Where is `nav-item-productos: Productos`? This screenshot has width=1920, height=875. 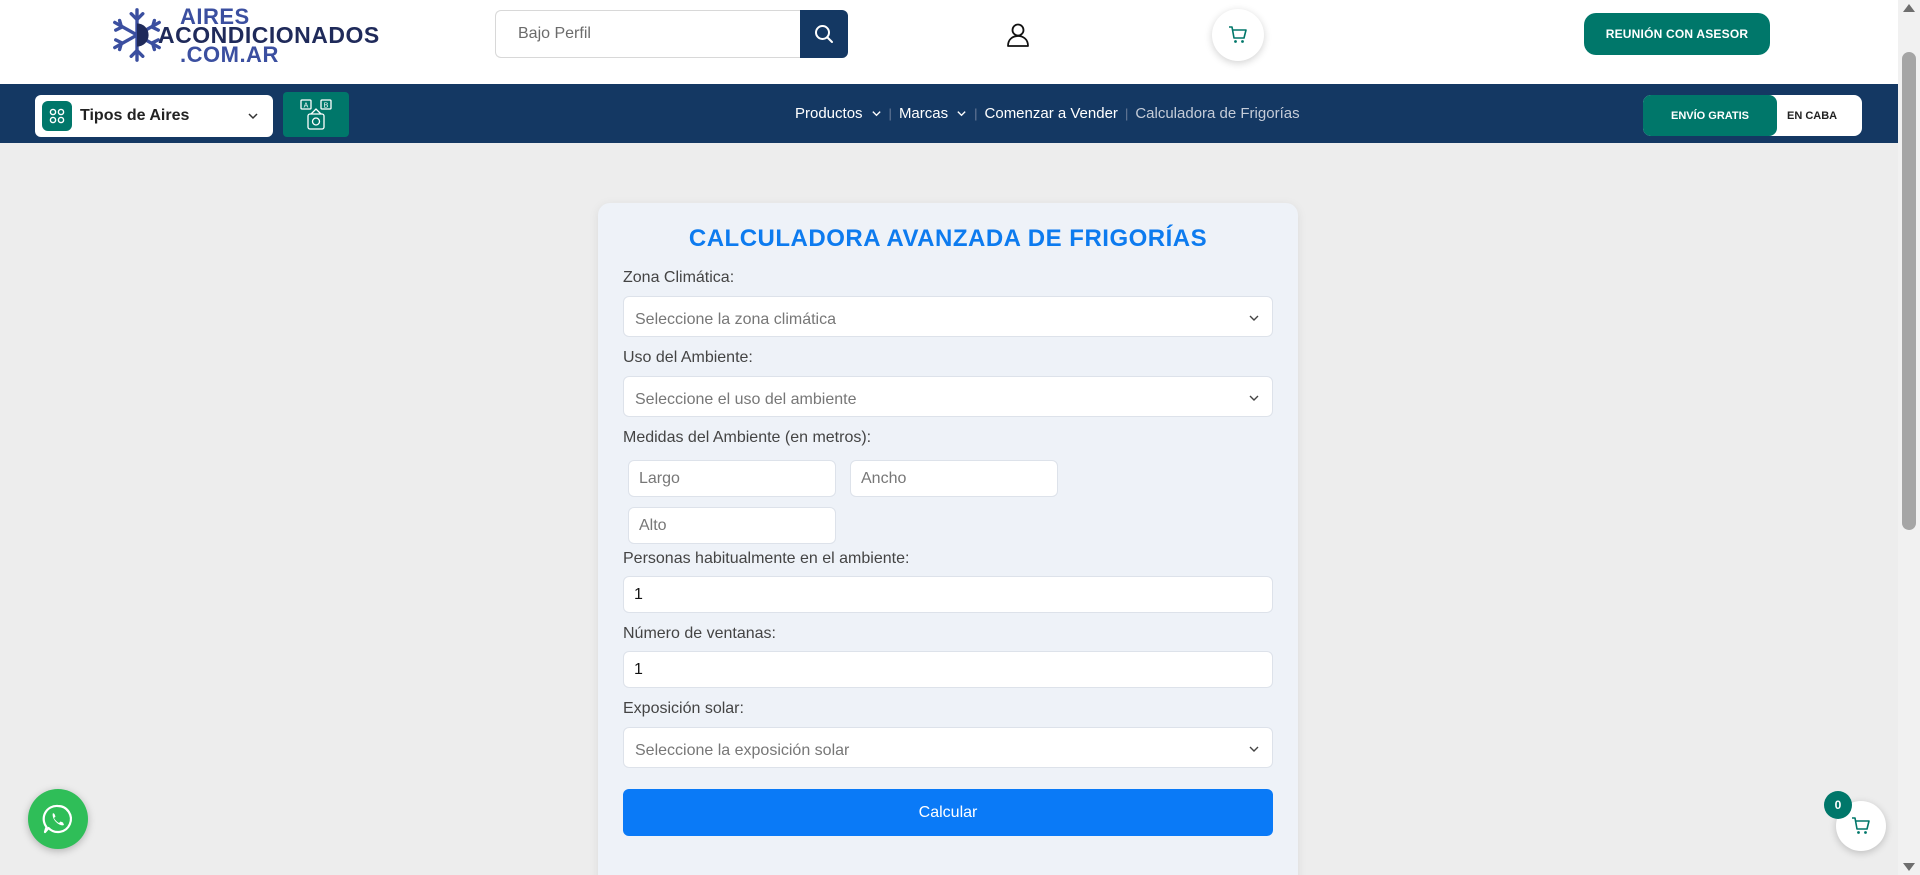
nav-item-productos: Productos is located at coordinates (838, 113).